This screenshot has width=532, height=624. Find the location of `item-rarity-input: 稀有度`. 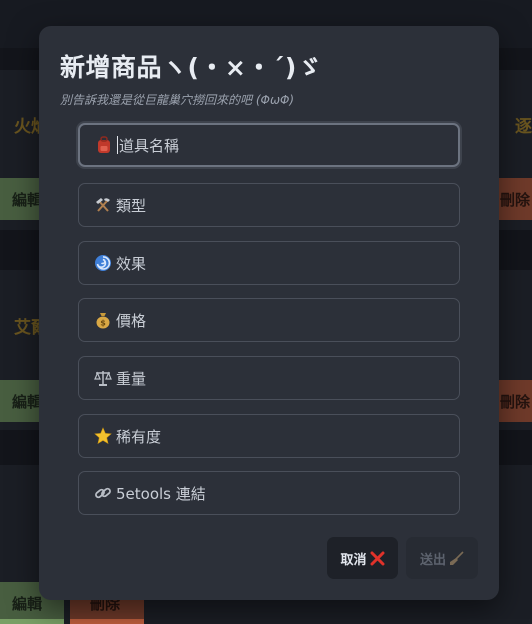

item-rarity-input: 稀有度 is located at coordinates (269, 436).